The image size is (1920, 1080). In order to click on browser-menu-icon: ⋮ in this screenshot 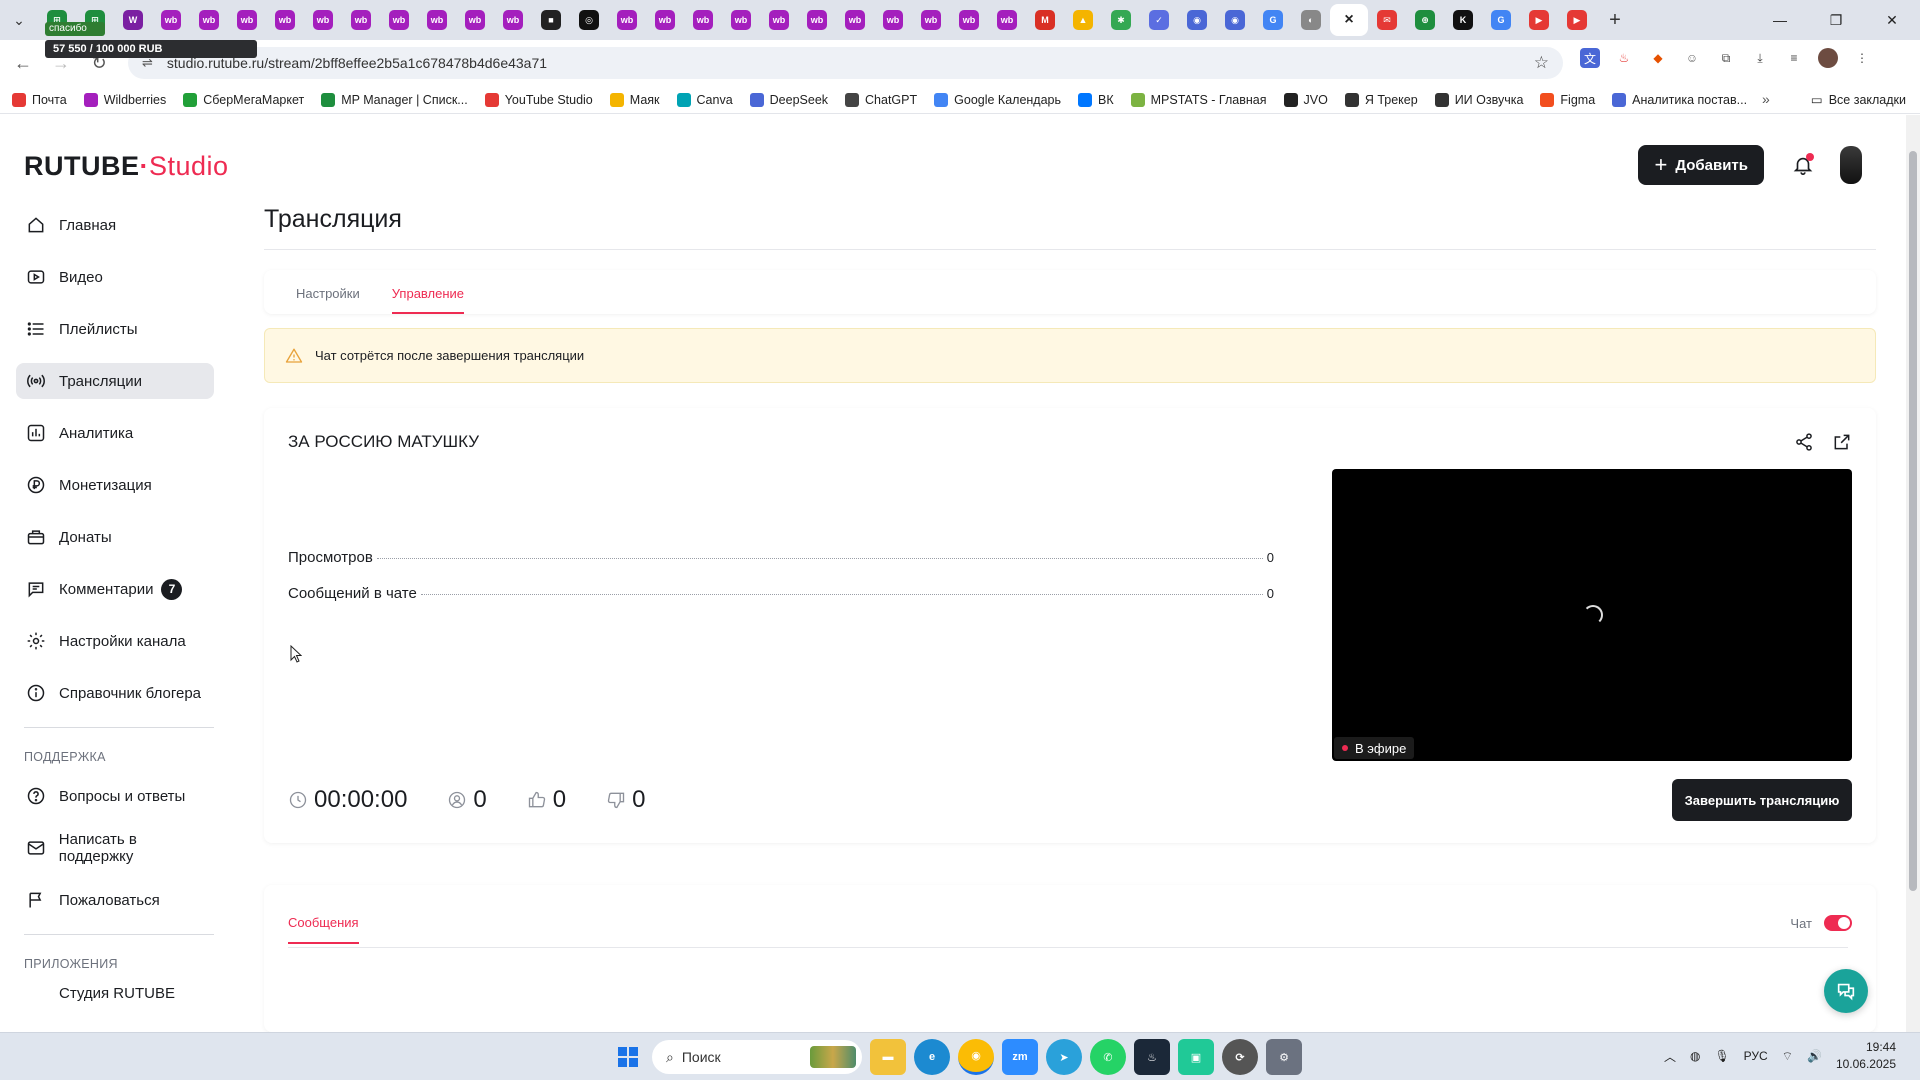, I will do `click(1862, 58)`.